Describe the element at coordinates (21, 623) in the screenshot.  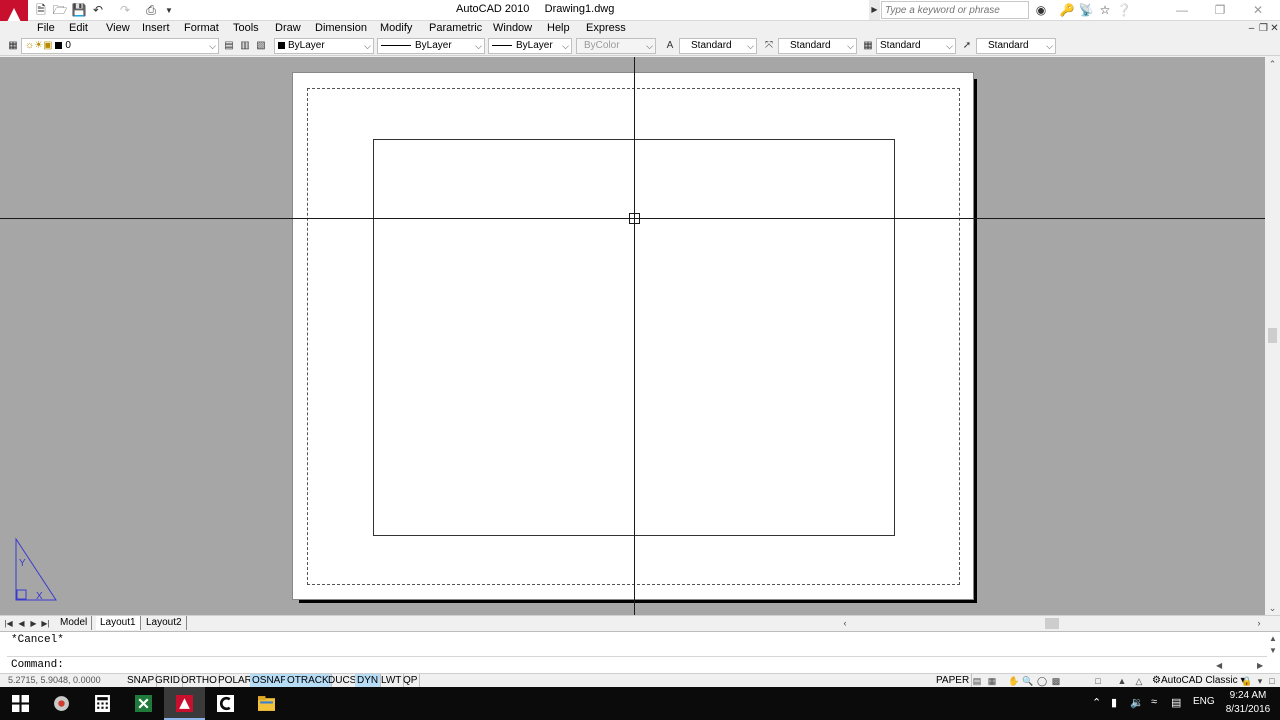
I see `prev-tab-icon: ◀` at that location.